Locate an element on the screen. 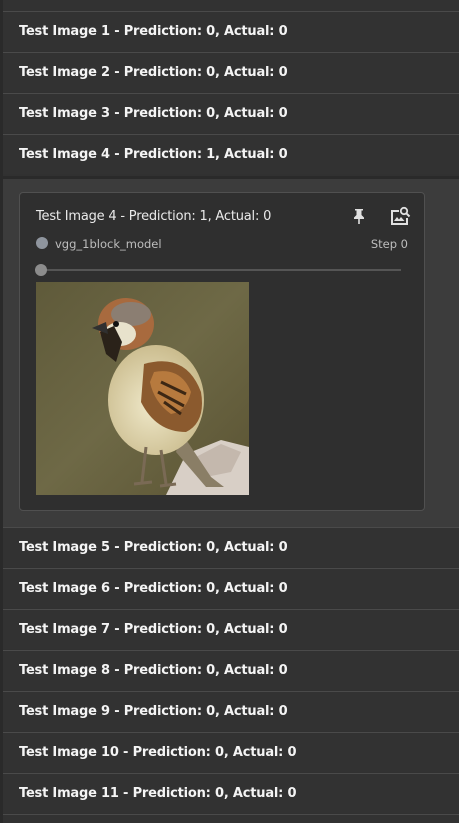 This screenshot has height=823, width=459. sparrow-image is located at coordinates (142, 388).